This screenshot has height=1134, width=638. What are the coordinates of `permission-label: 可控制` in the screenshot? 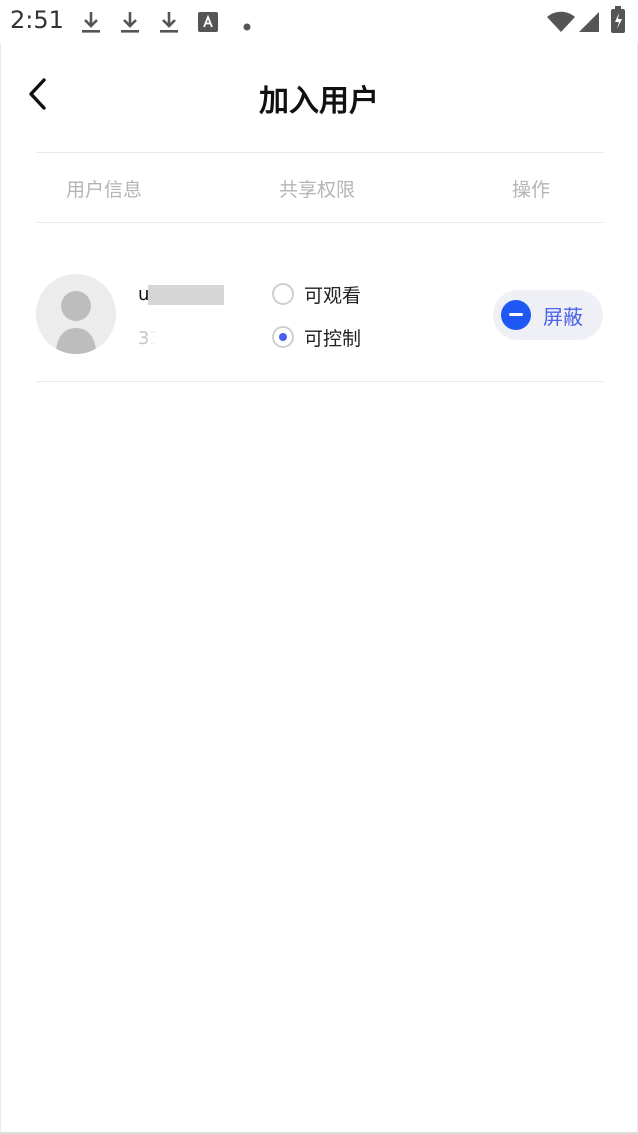 It's located at (333, 338).